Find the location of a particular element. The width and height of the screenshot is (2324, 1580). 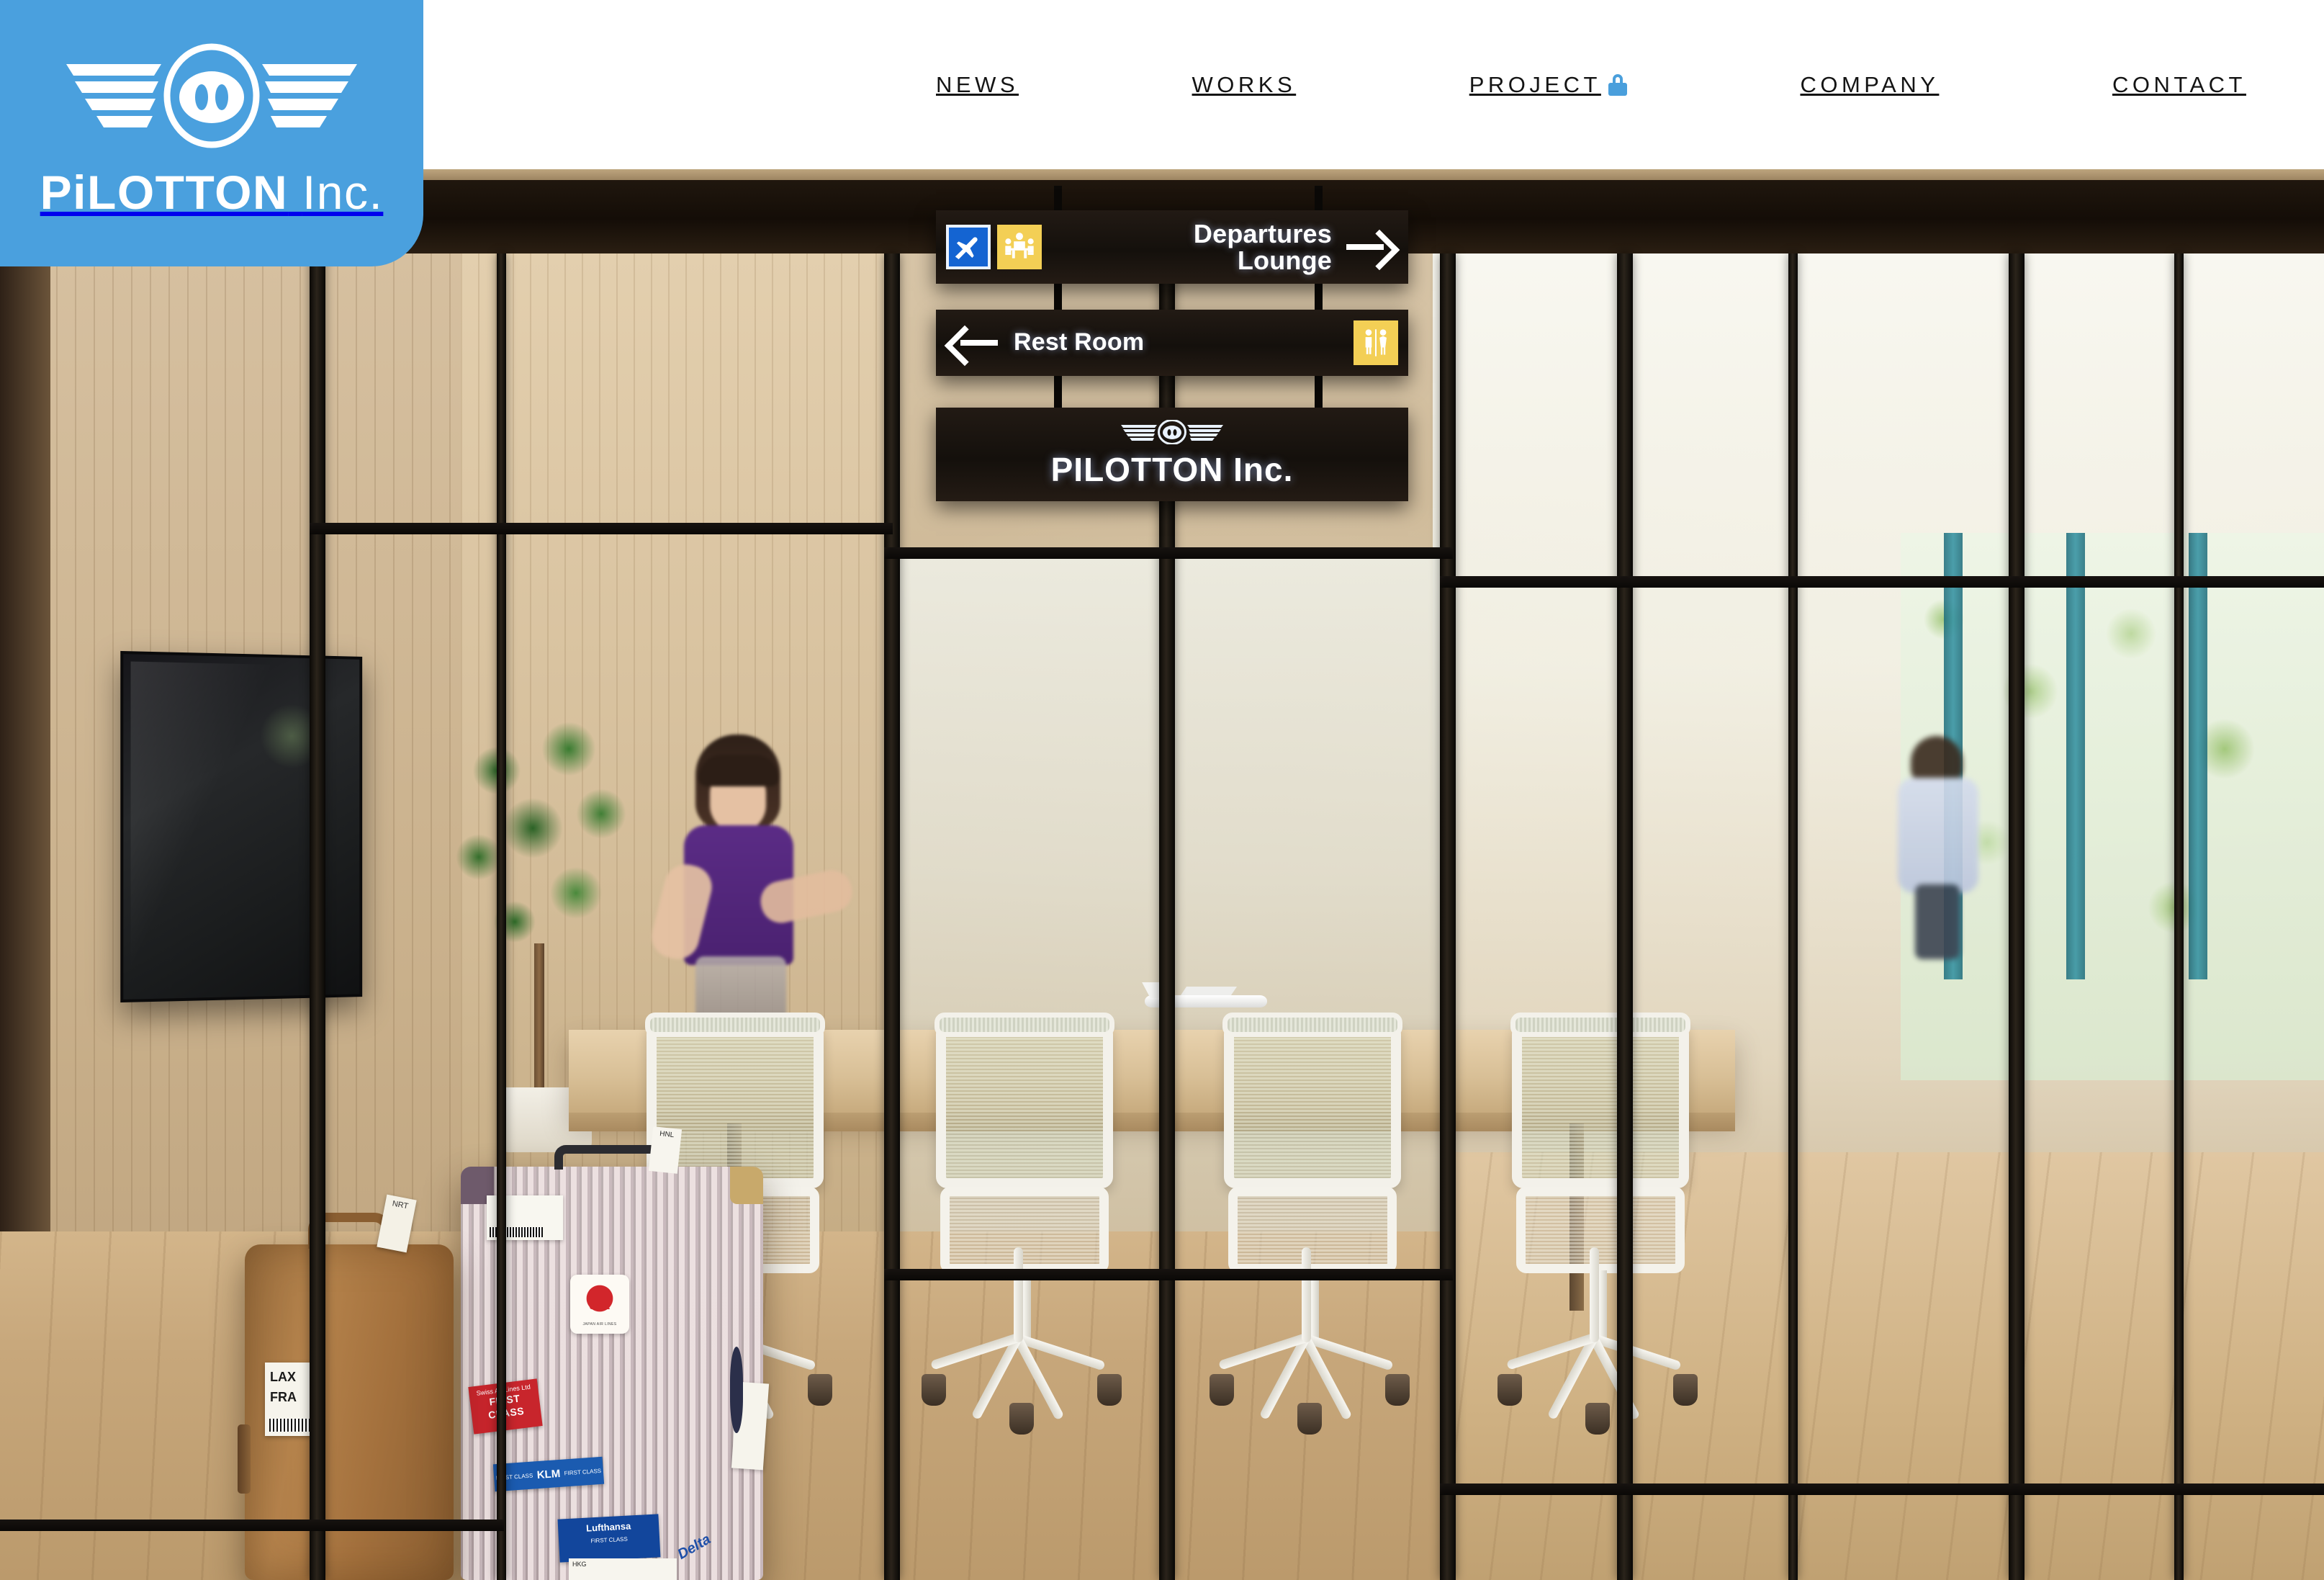

sticker-lufthansa-class: FIRST CLASS is located at coordinates (609, 1540).